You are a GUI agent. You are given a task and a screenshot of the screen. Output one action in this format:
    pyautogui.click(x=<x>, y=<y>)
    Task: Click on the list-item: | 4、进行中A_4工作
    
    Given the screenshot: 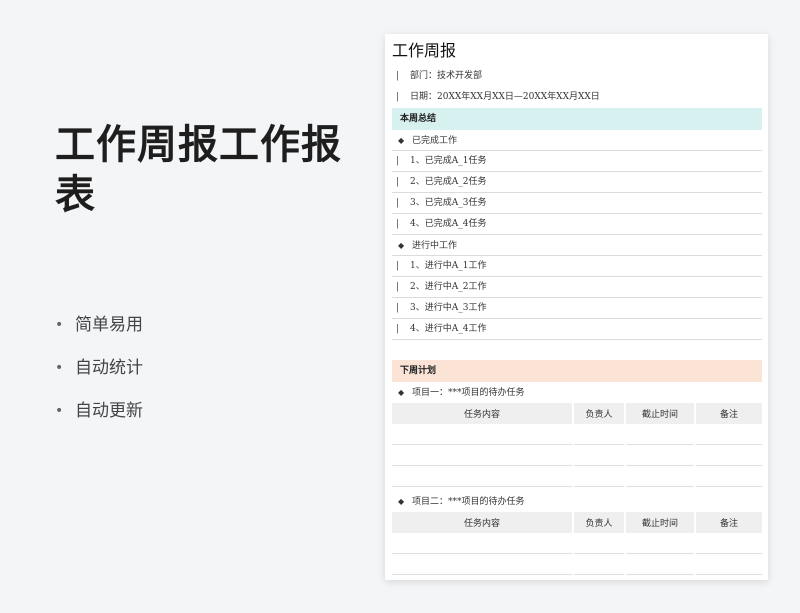 What is the action you would take?
    pyautogui.click(x=577, y=329)
    